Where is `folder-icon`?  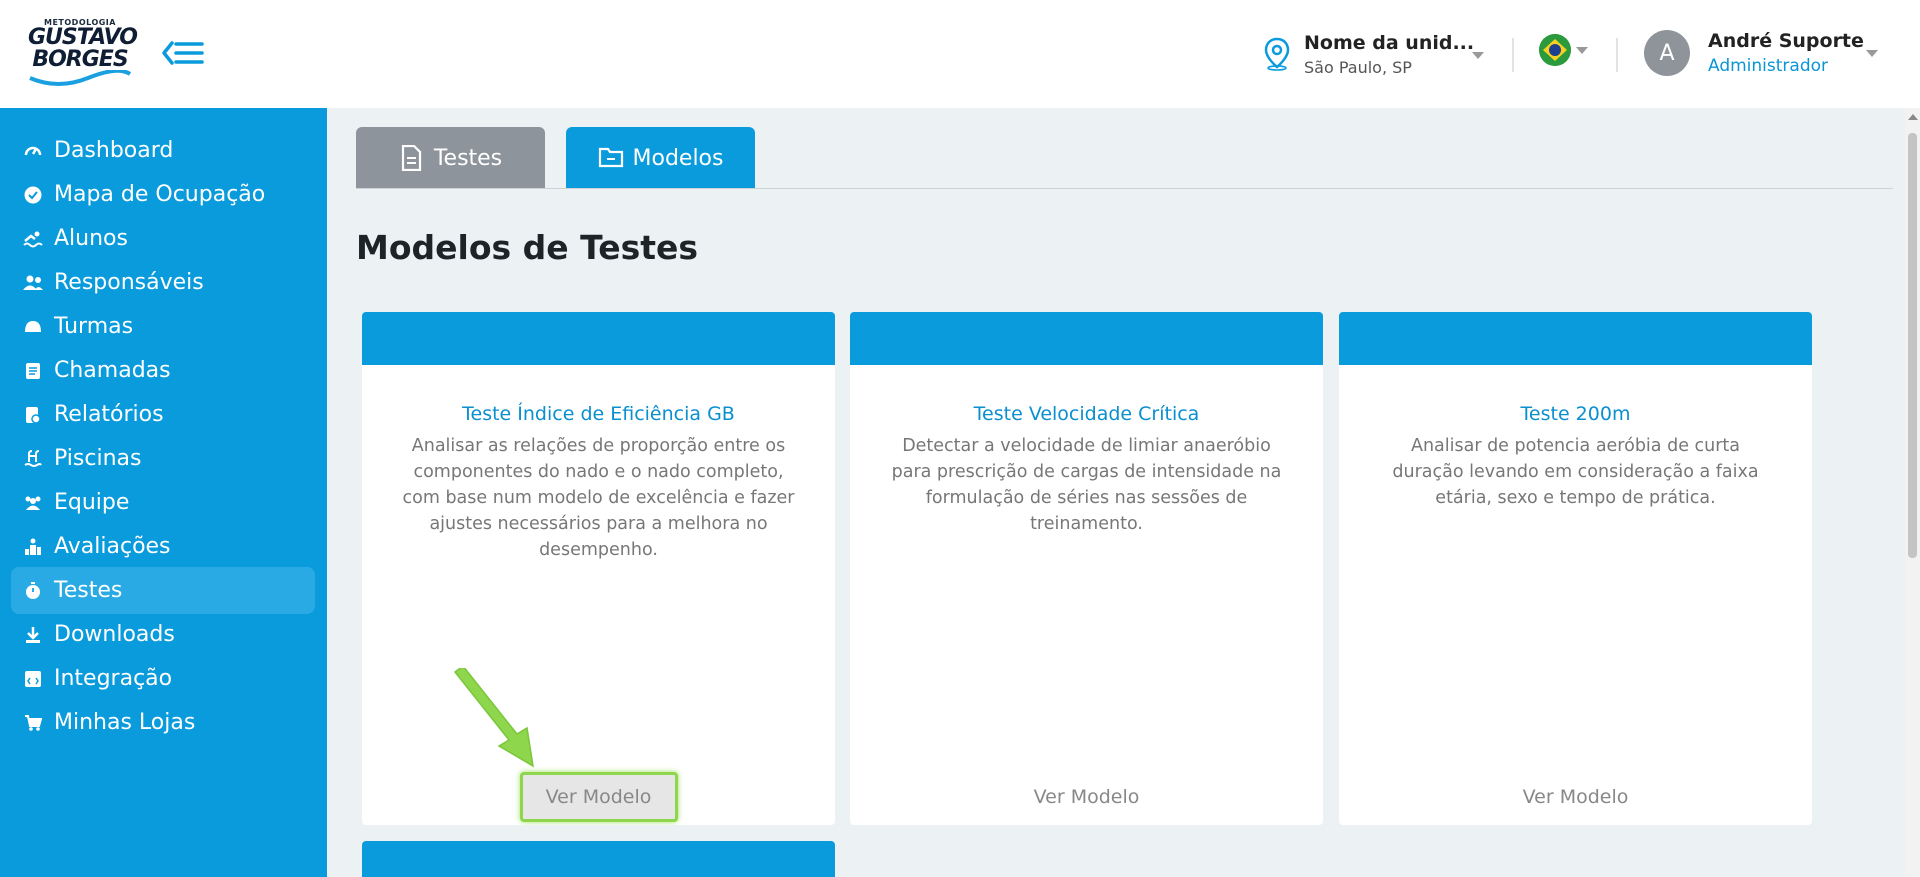
folder-icon is located at coordinates (610, 158).